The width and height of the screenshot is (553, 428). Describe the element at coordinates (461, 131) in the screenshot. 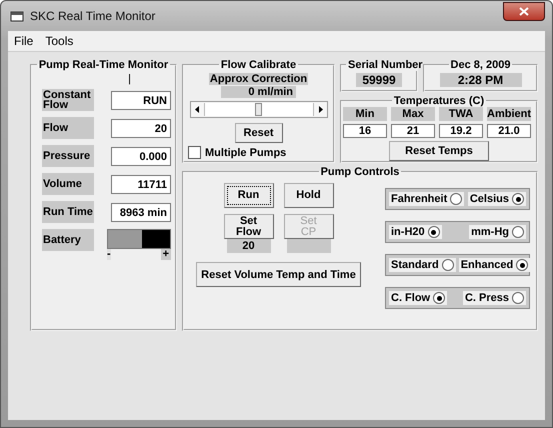

I see `temperature-value: 19.2` at that location.